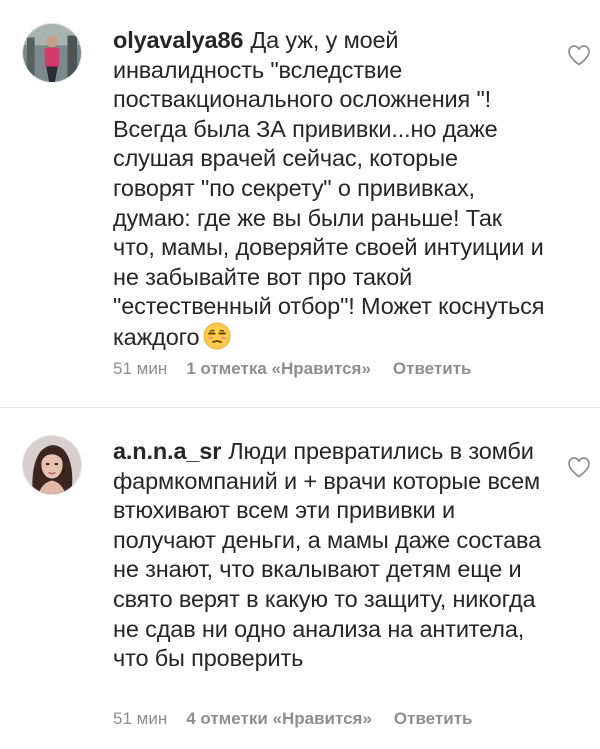 This screenshot has height=749, width=600. What do you see at coordinates (178, 40) in the screenshot?
I see `comment-username: olyavalya86` at bounding box center [178, 40].